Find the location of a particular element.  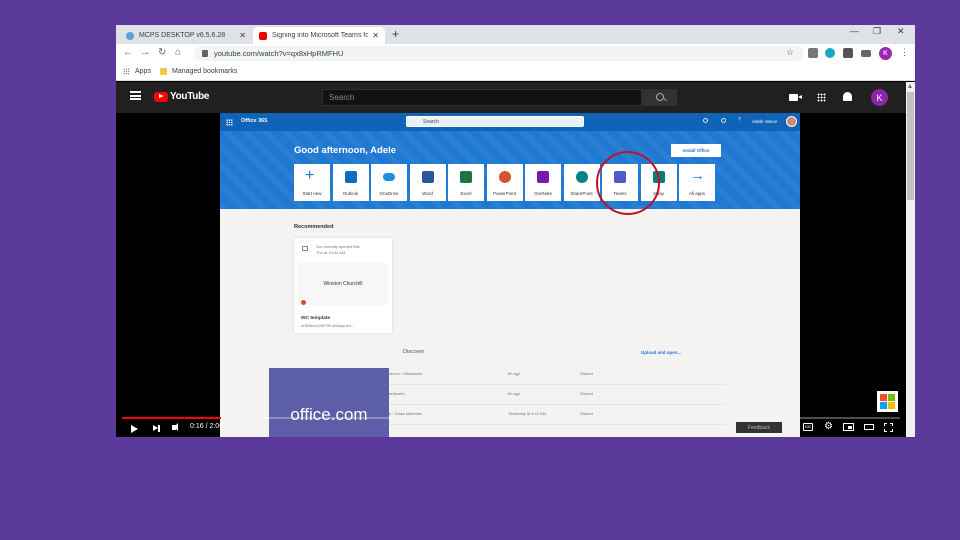

app-label: OneDrive is located at coordinates (389, 193).